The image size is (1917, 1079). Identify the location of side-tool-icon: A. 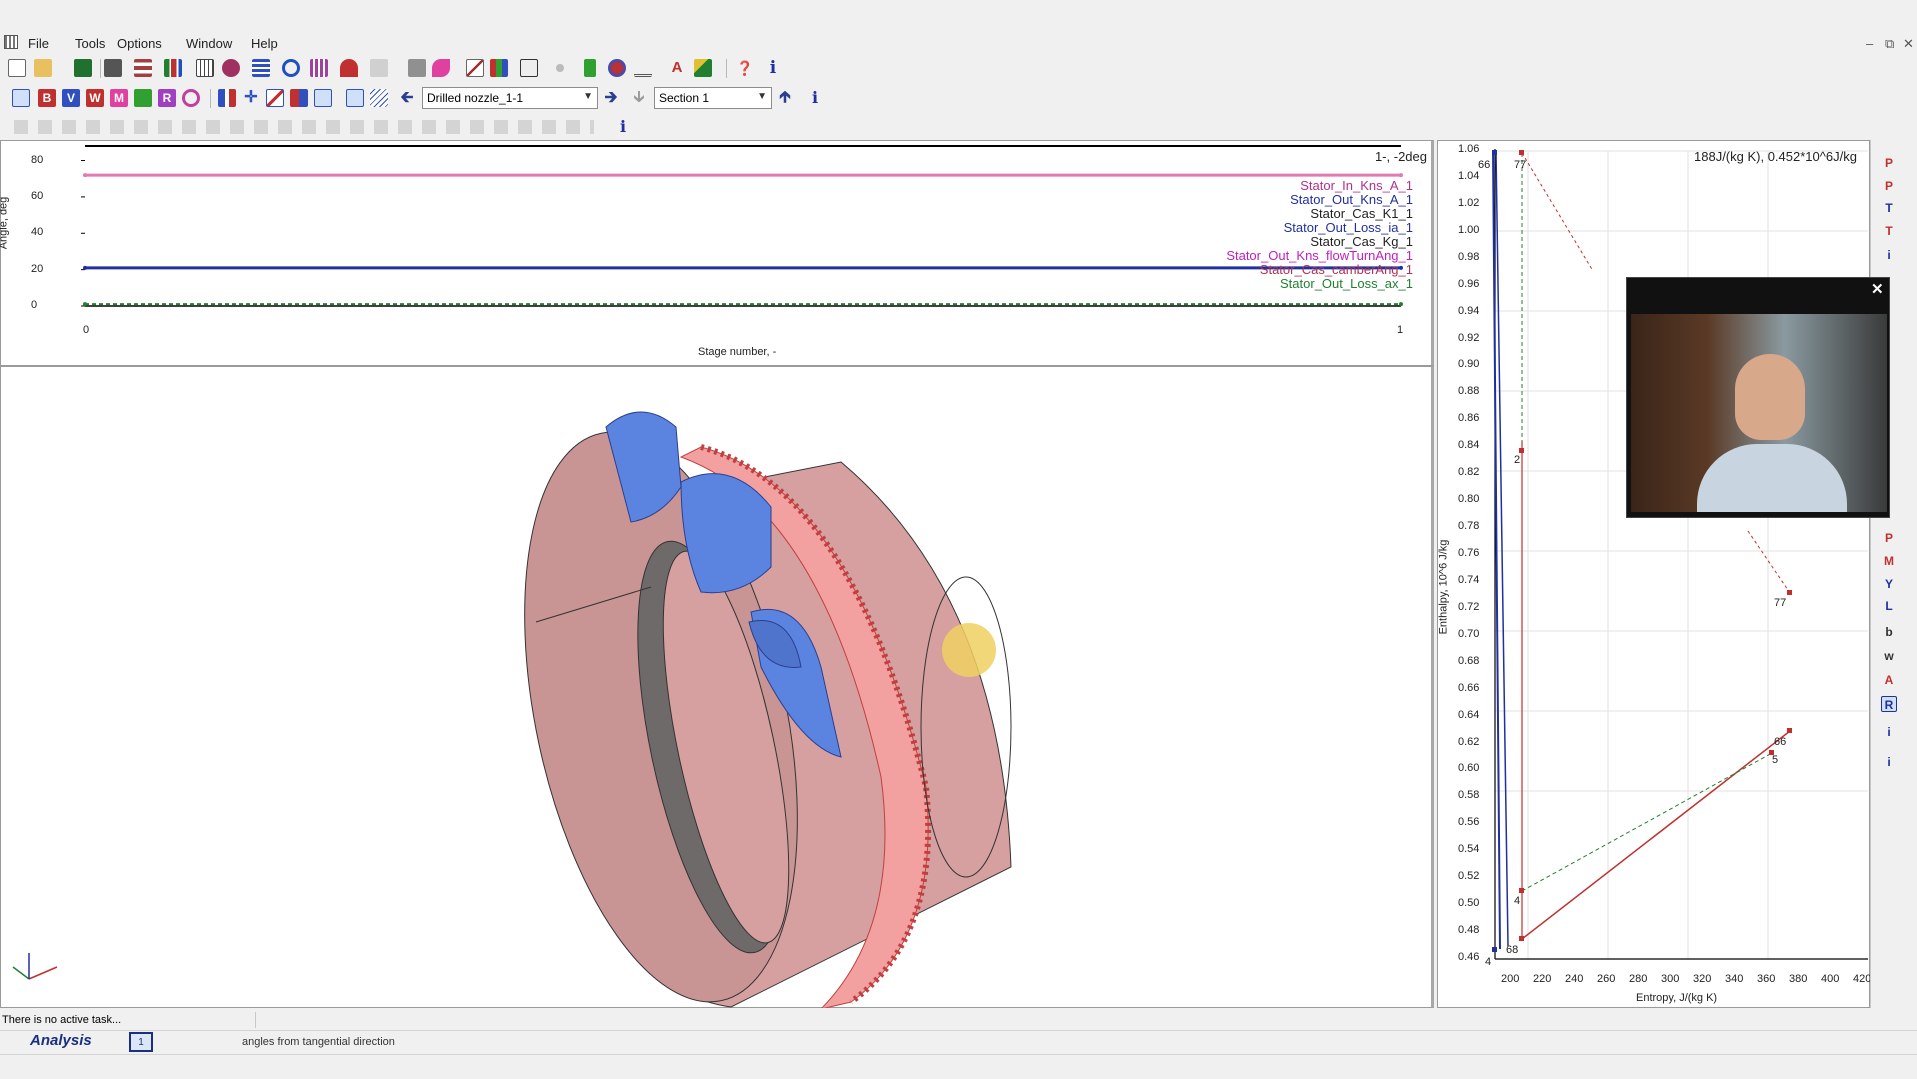
(1889, 680).